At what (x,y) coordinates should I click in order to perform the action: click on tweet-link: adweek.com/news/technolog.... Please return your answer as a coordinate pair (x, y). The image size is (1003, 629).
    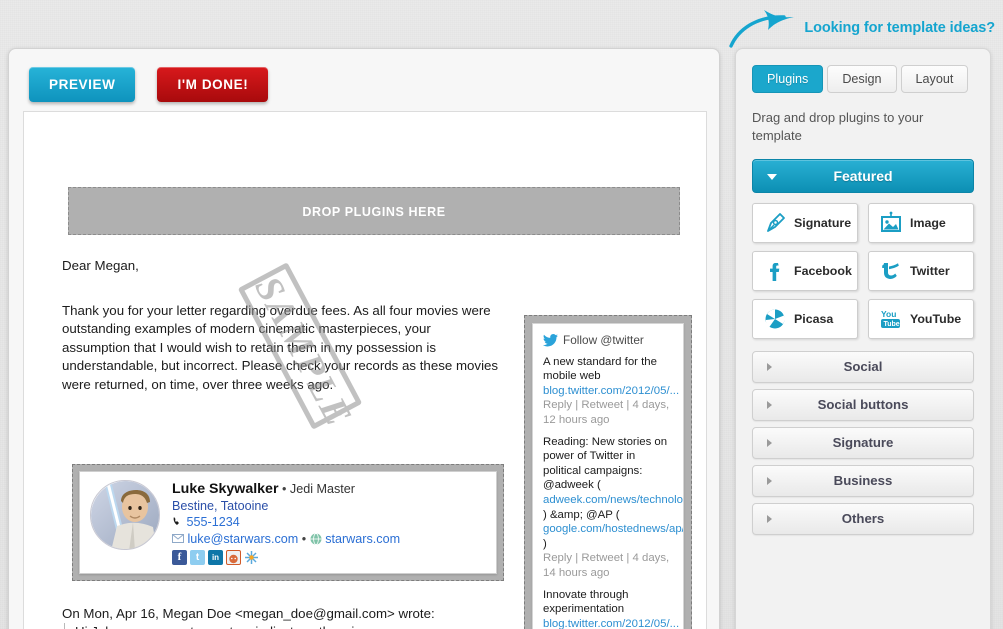
    Looking at the image, I should click on (613, 500).